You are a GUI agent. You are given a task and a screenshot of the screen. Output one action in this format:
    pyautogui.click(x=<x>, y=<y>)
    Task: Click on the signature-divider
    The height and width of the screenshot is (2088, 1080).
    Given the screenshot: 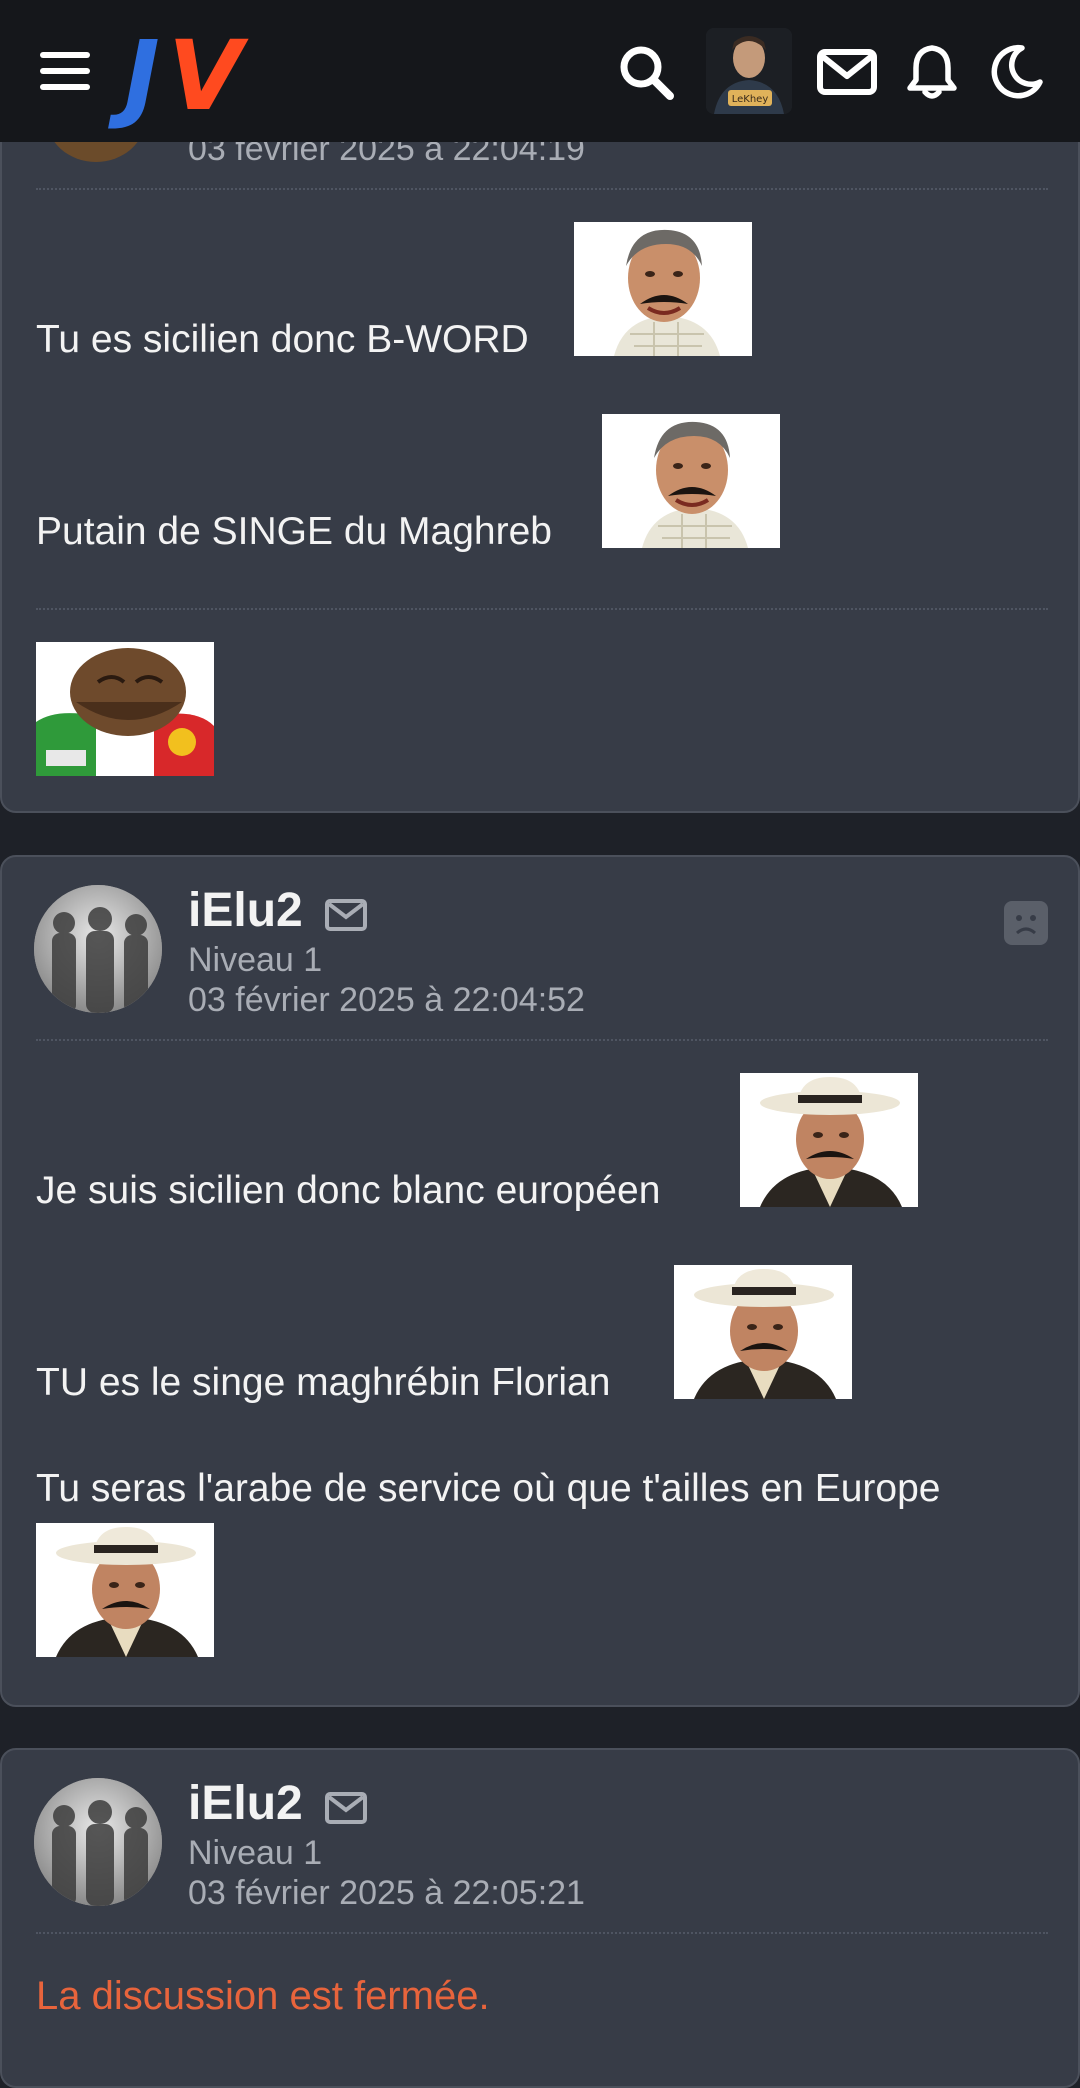 What is the action you would take?
    pyautogui.click(x=542, y=609)
    